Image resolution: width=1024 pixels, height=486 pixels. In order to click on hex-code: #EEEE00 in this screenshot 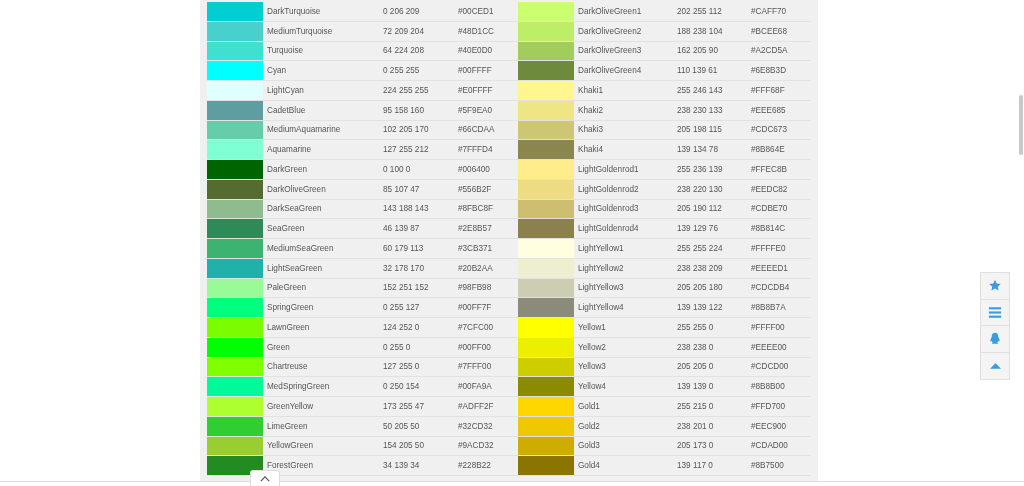, I will do `click(769, 347)`.